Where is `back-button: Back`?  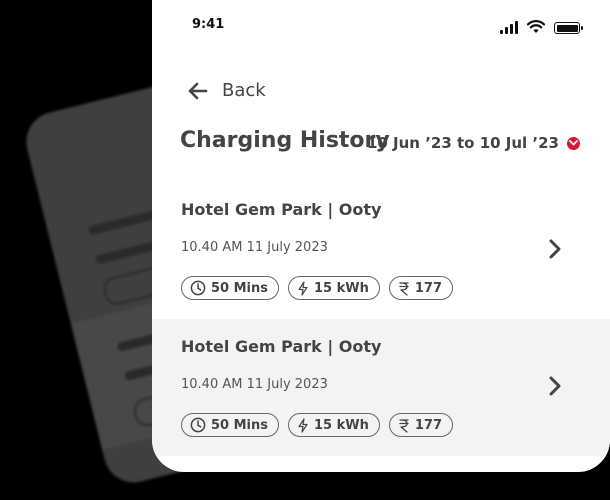
back-button: Back is located at coordinates (227, 90).